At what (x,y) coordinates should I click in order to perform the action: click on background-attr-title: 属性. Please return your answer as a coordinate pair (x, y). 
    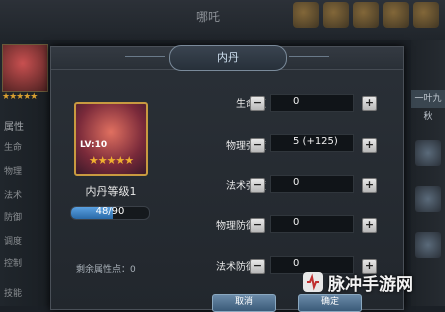
    Looking at the image, I should click on (14, 127).